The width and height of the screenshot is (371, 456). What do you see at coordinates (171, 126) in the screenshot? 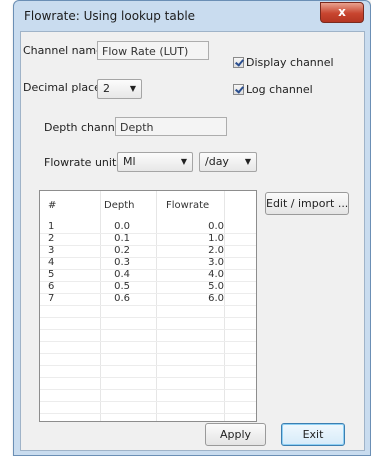
I see `depth-channel-field: Depth` at bounding box center [171, 126].